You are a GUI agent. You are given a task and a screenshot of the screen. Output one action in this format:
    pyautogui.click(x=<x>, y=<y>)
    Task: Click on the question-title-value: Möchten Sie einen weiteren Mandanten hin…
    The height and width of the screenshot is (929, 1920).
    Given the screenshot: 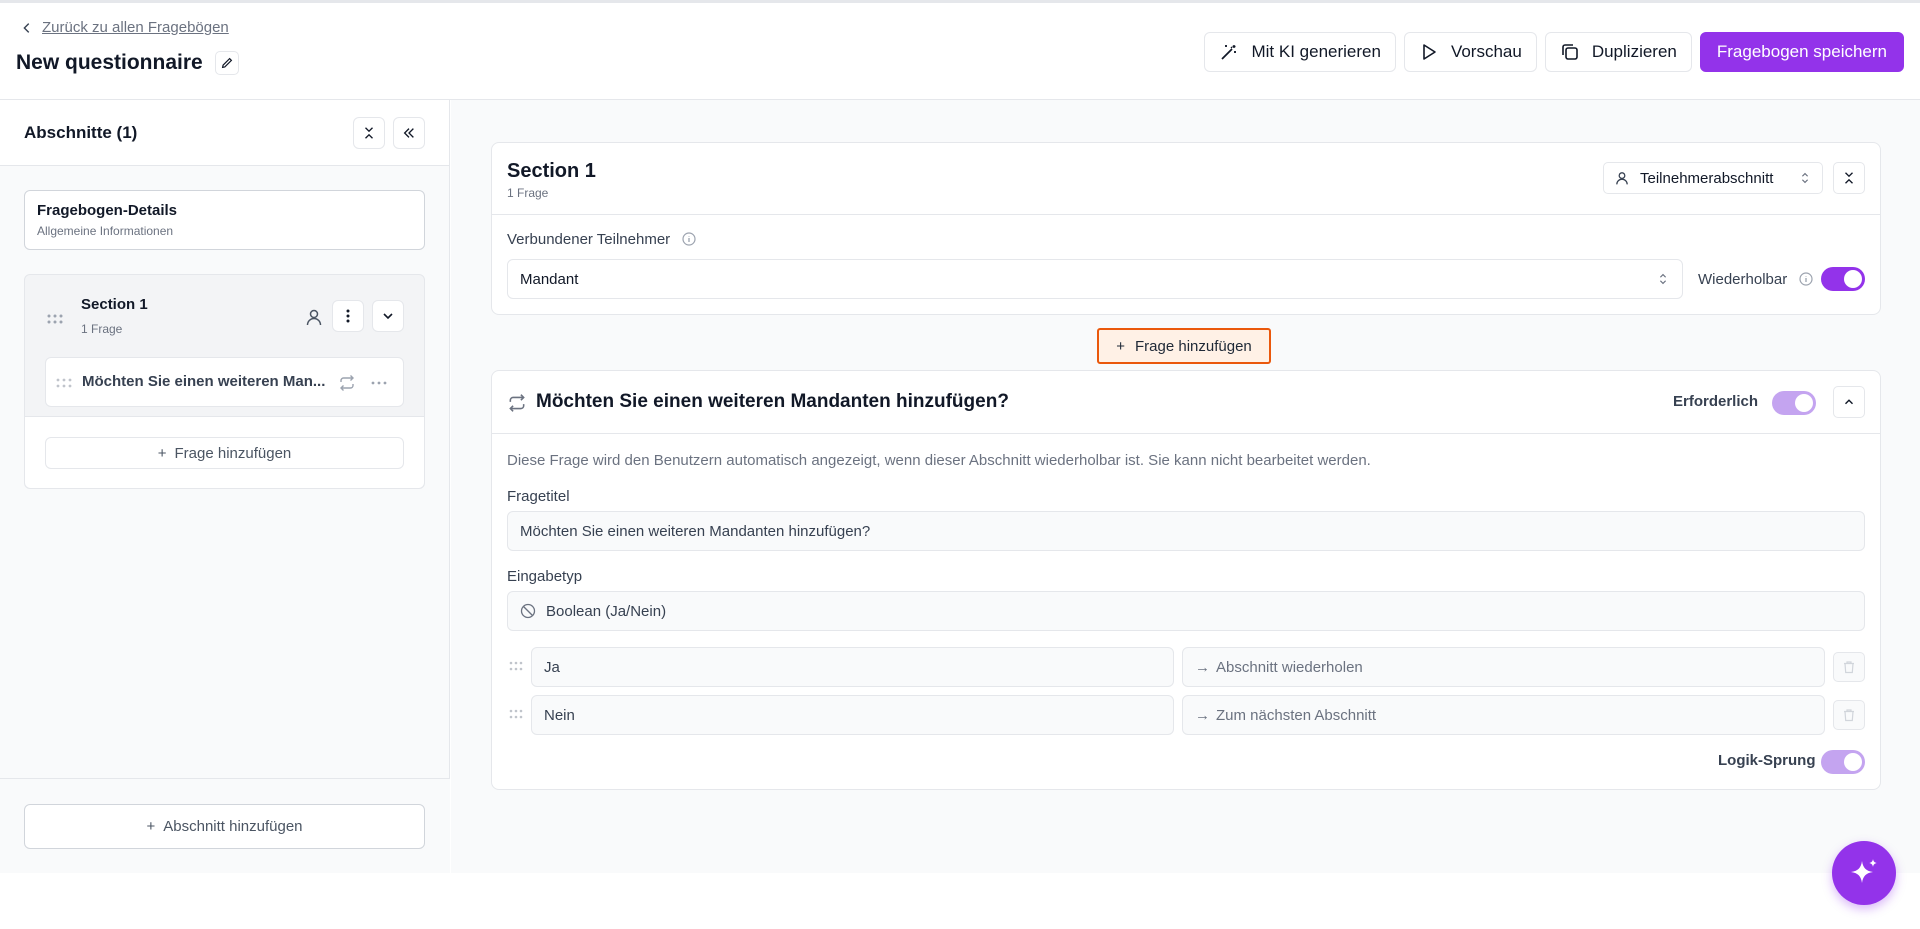 What is the action you would take?
    pyautogui.click(x=695, y=531)
    